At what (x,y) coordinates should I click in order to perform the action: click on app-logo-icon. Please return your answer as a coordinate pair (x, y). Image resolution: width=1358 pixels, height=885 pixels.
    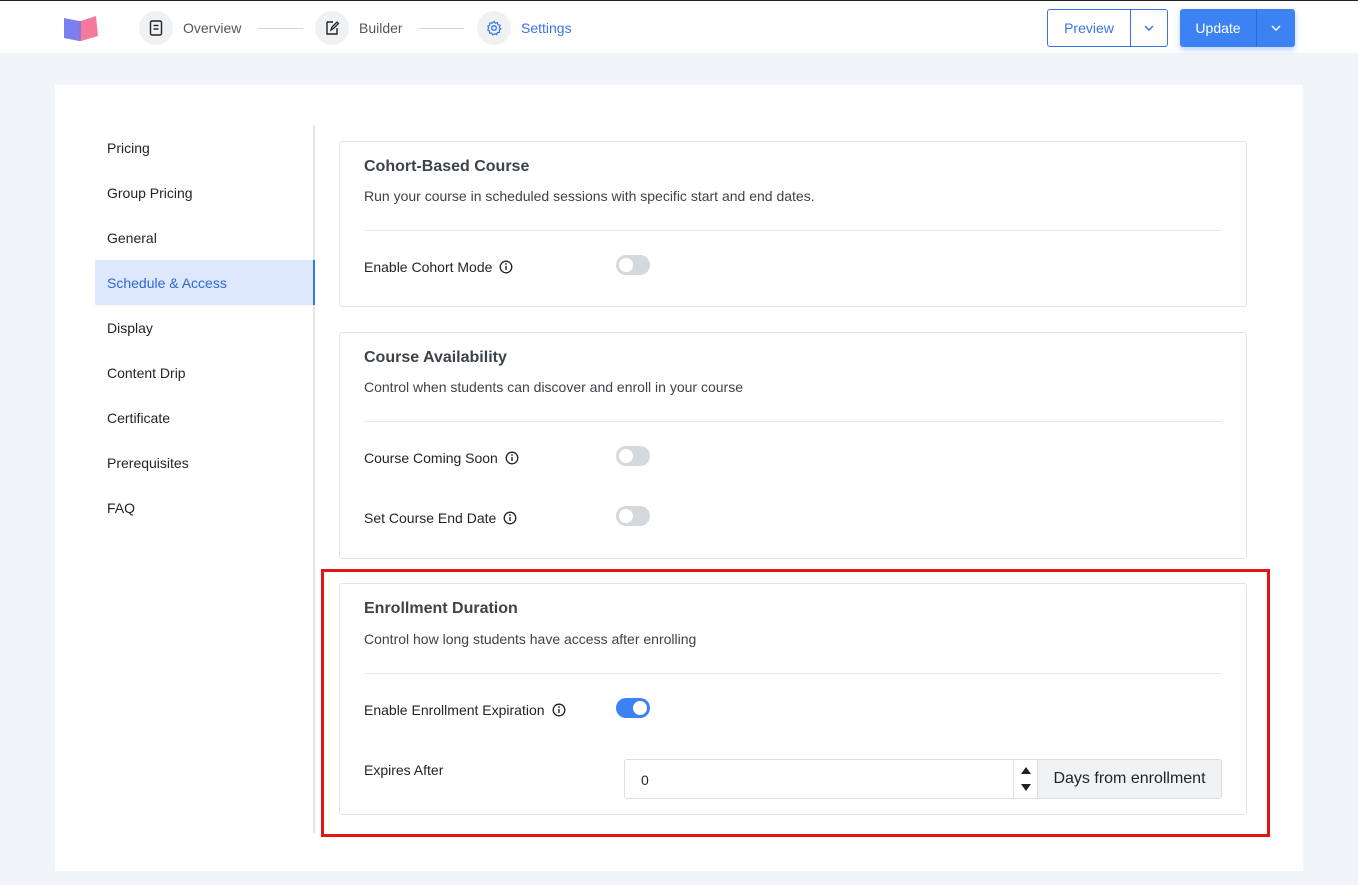
    Looking at the image, I should click on (81, 28).